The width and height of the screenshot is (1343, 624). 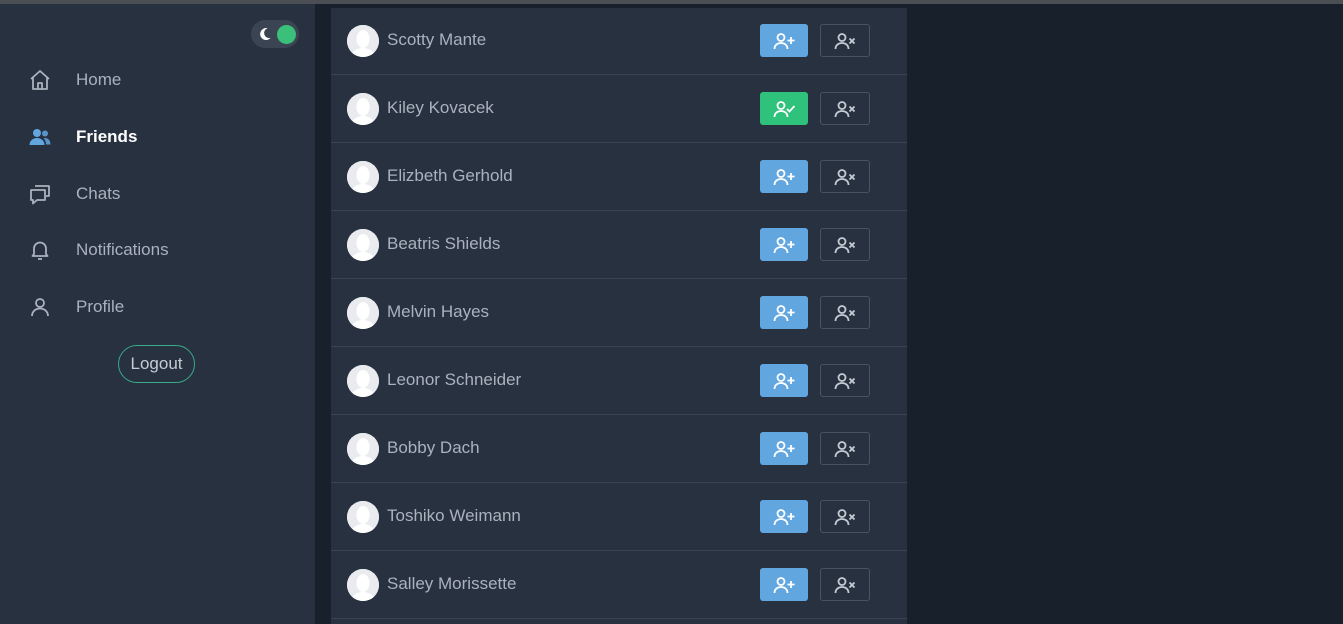 What do you see at coordinates (122, 249) in the screenshot?
I see `sidebar-item-label: Notifications` at bounding box center [122, 249].